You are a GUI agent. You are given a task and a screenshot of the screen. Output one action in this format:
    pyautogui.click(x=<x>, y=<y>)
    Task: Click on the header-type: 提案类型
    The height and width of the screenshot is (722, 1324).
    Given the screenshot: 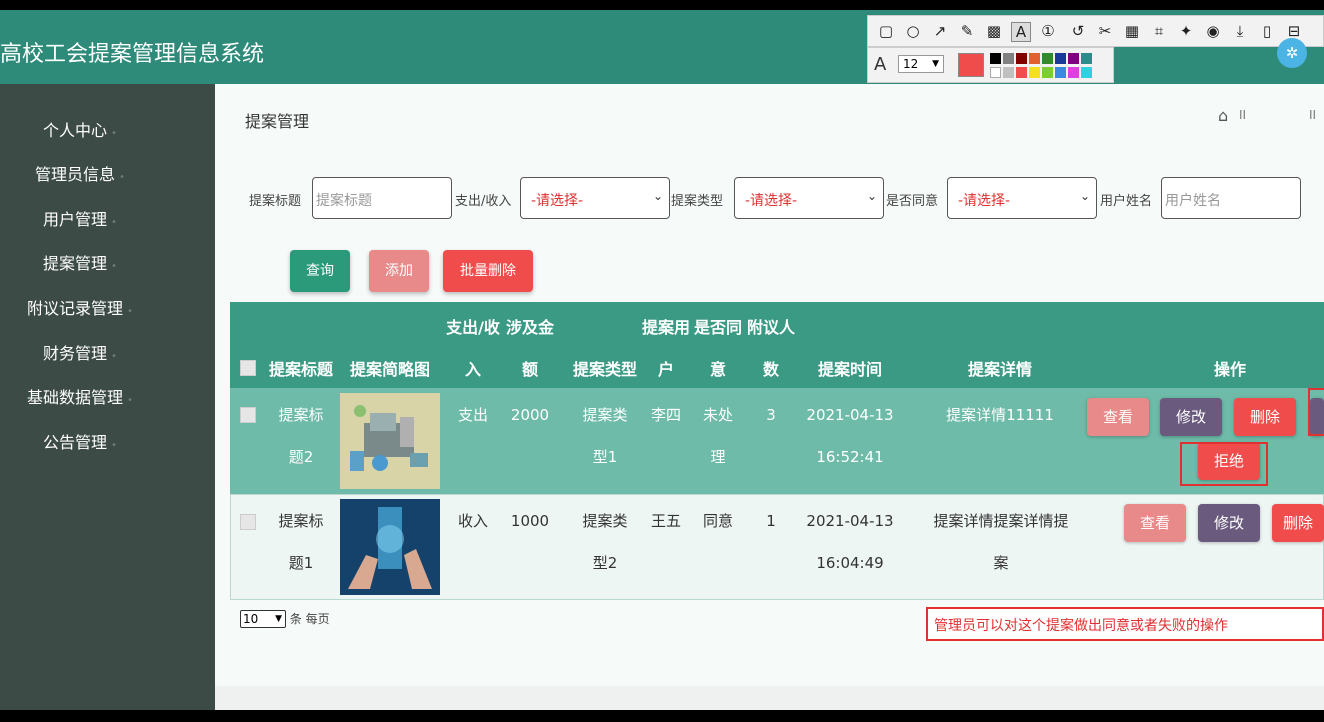 What is the action you would take?
    pyautogui.click(x=604, y=369)
    